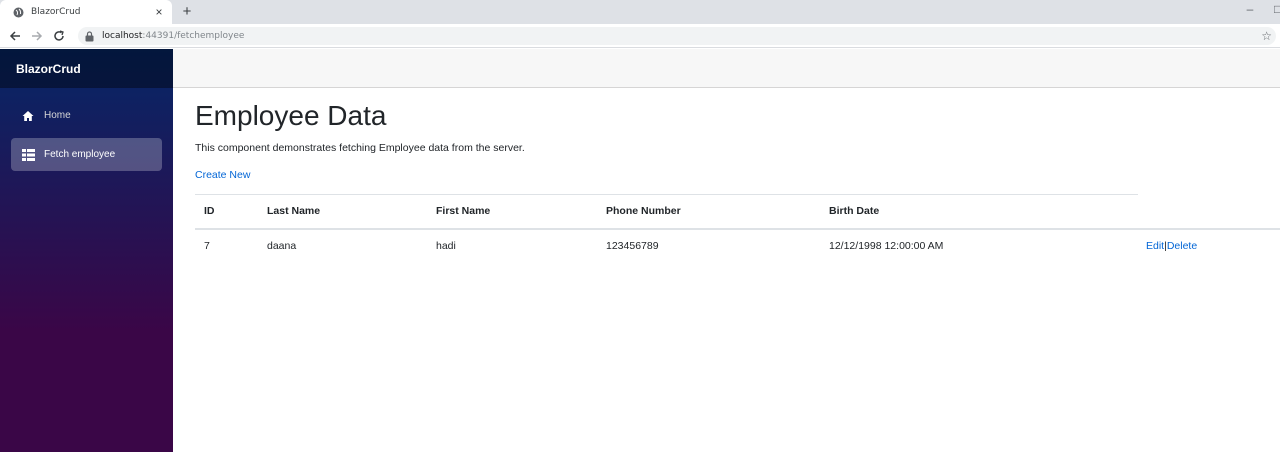 The height and width of the screenshot is (452, 1280). Describe the element at coordinates (56, 12) in the screenshot. I see `tab-title: BlazorCrud` at that location.